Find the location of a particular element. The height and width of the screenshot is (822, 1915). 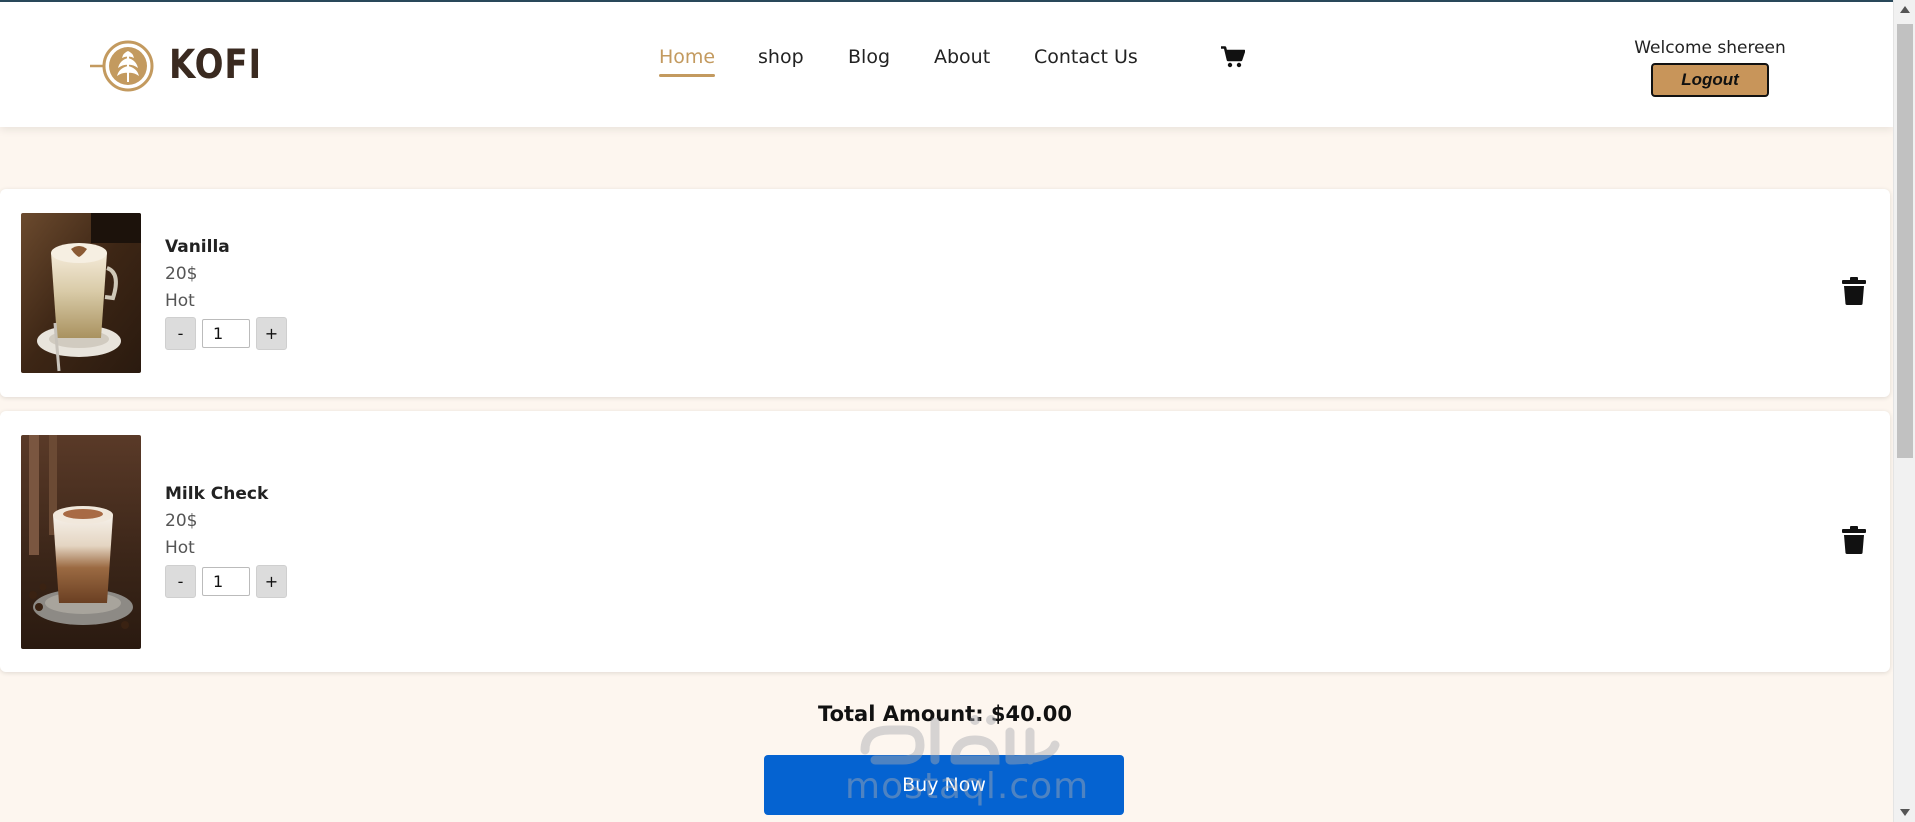

brand-logo: KOFI is located at coordinates (175, 66).